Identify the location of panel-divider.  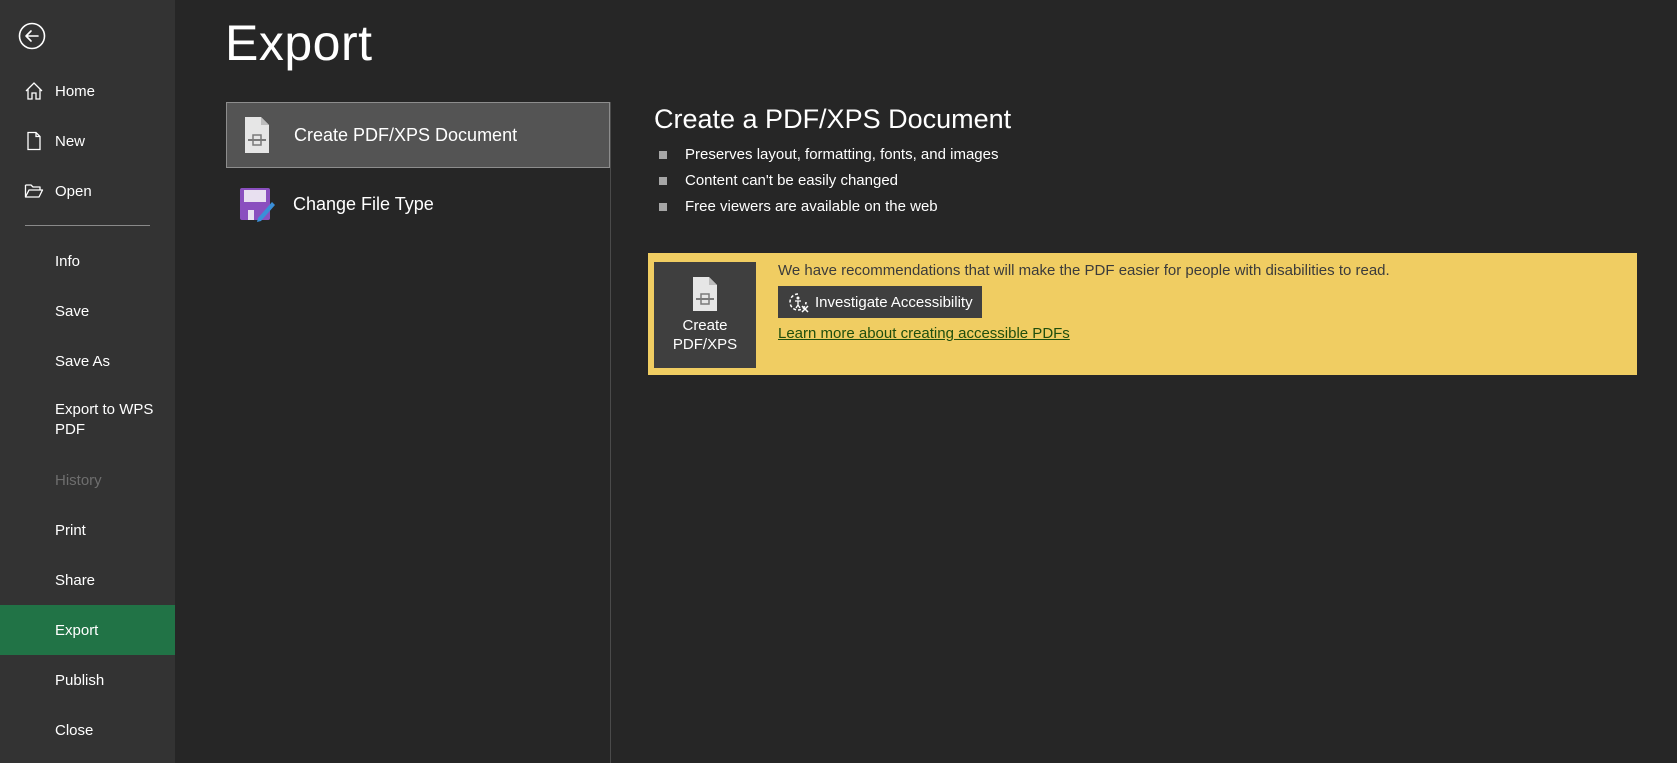
(610, 432).